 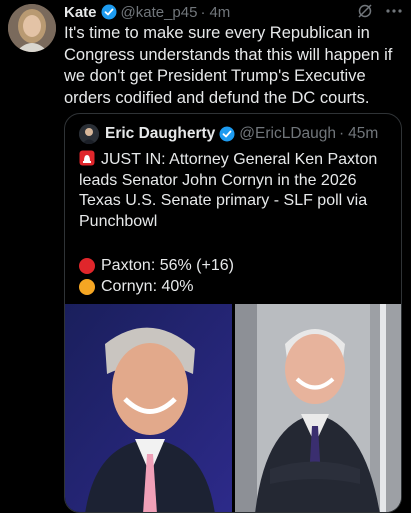 What do you see at coordinates (87, 158) in the screenshot?
I see `siren-emoji-icon` at bounding box center [87, 158].